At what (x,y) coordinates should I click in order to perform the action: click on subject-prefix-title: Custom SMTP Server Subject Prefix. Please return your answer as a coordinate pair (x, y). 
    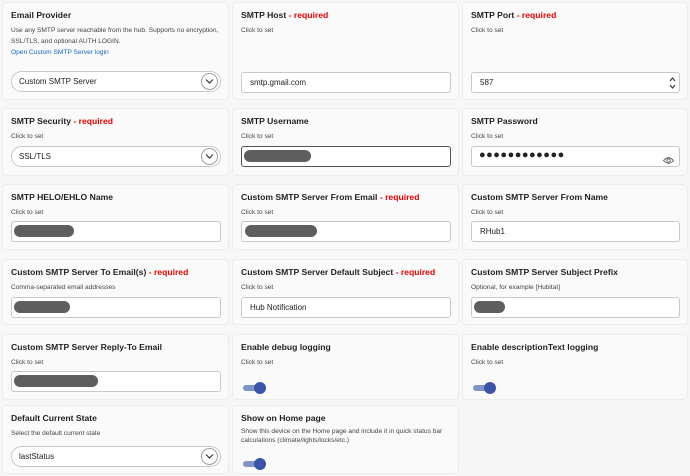
    Looking at the image, I should click on (544, 272).